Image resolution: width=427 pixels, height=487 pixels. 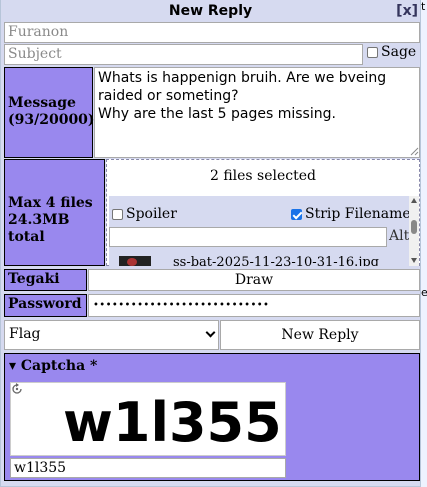 I want to click on file-name: ss-bat-2025-11-23-10-31-16.jpg, so click(x=276, y=261).